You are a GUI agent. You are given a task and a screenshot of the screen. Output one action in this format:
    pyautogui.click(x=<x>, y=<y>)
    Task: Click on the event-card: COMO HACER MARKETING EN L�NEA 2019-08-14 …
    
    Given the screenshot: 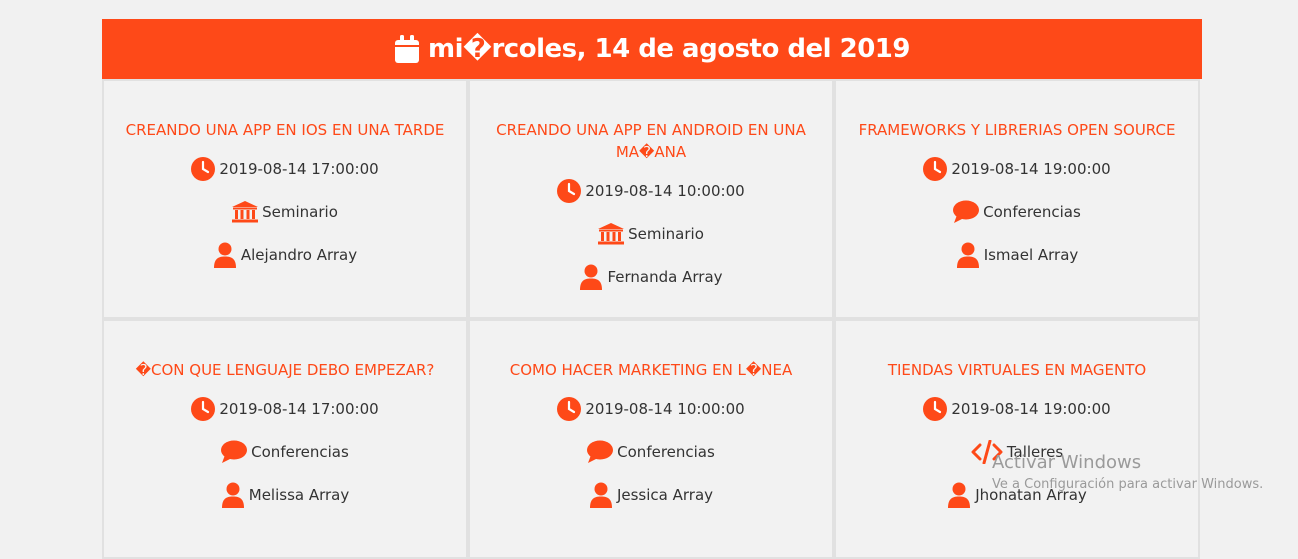 What is the action you would take?
    pyautogui.click(x=651, y=439)
    